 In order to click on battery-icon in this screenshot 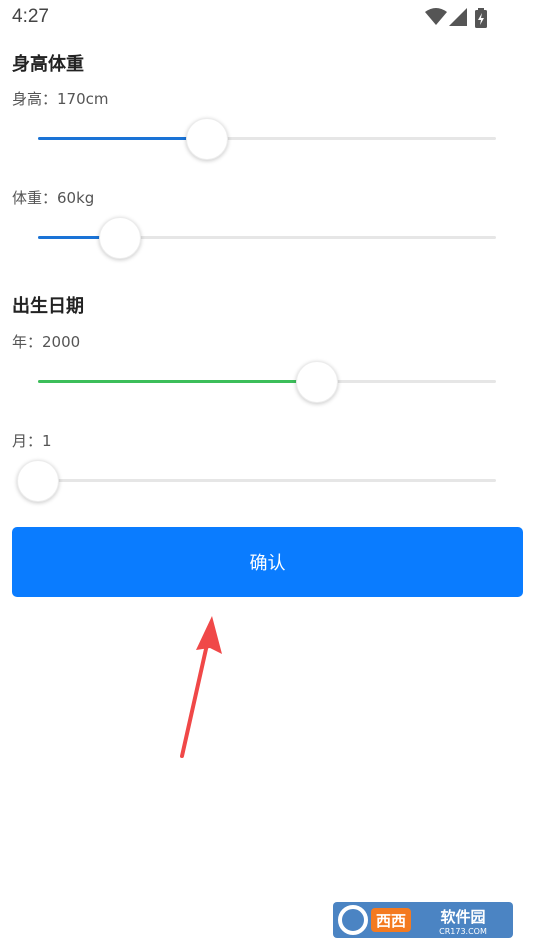, I will do `click(481, 18)`.